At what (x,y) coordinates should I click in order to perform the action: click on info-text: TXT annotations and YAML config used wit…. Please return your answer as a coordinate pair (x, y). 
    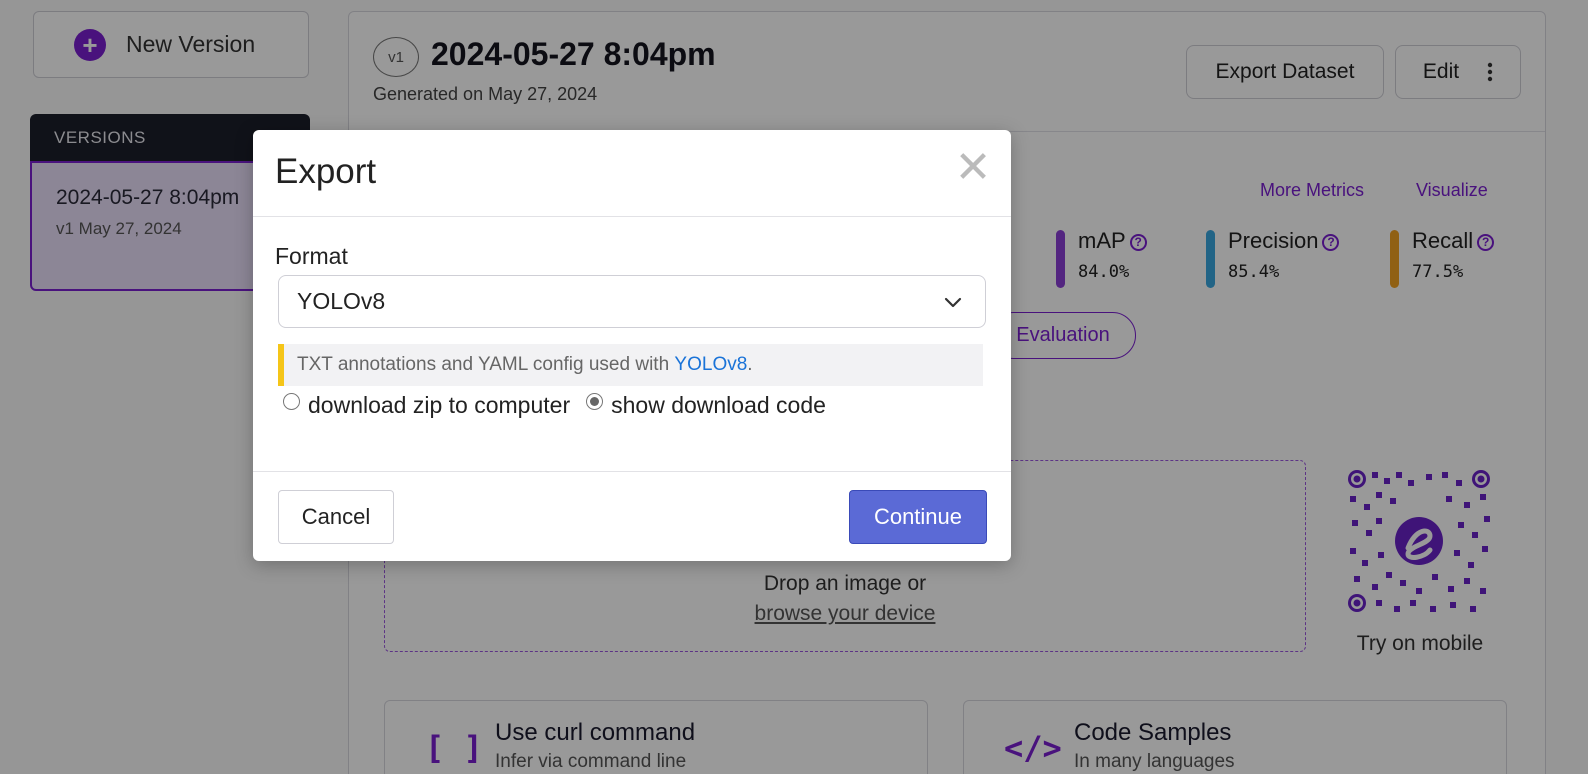
    Looking at the image, I should click on (483, 364).